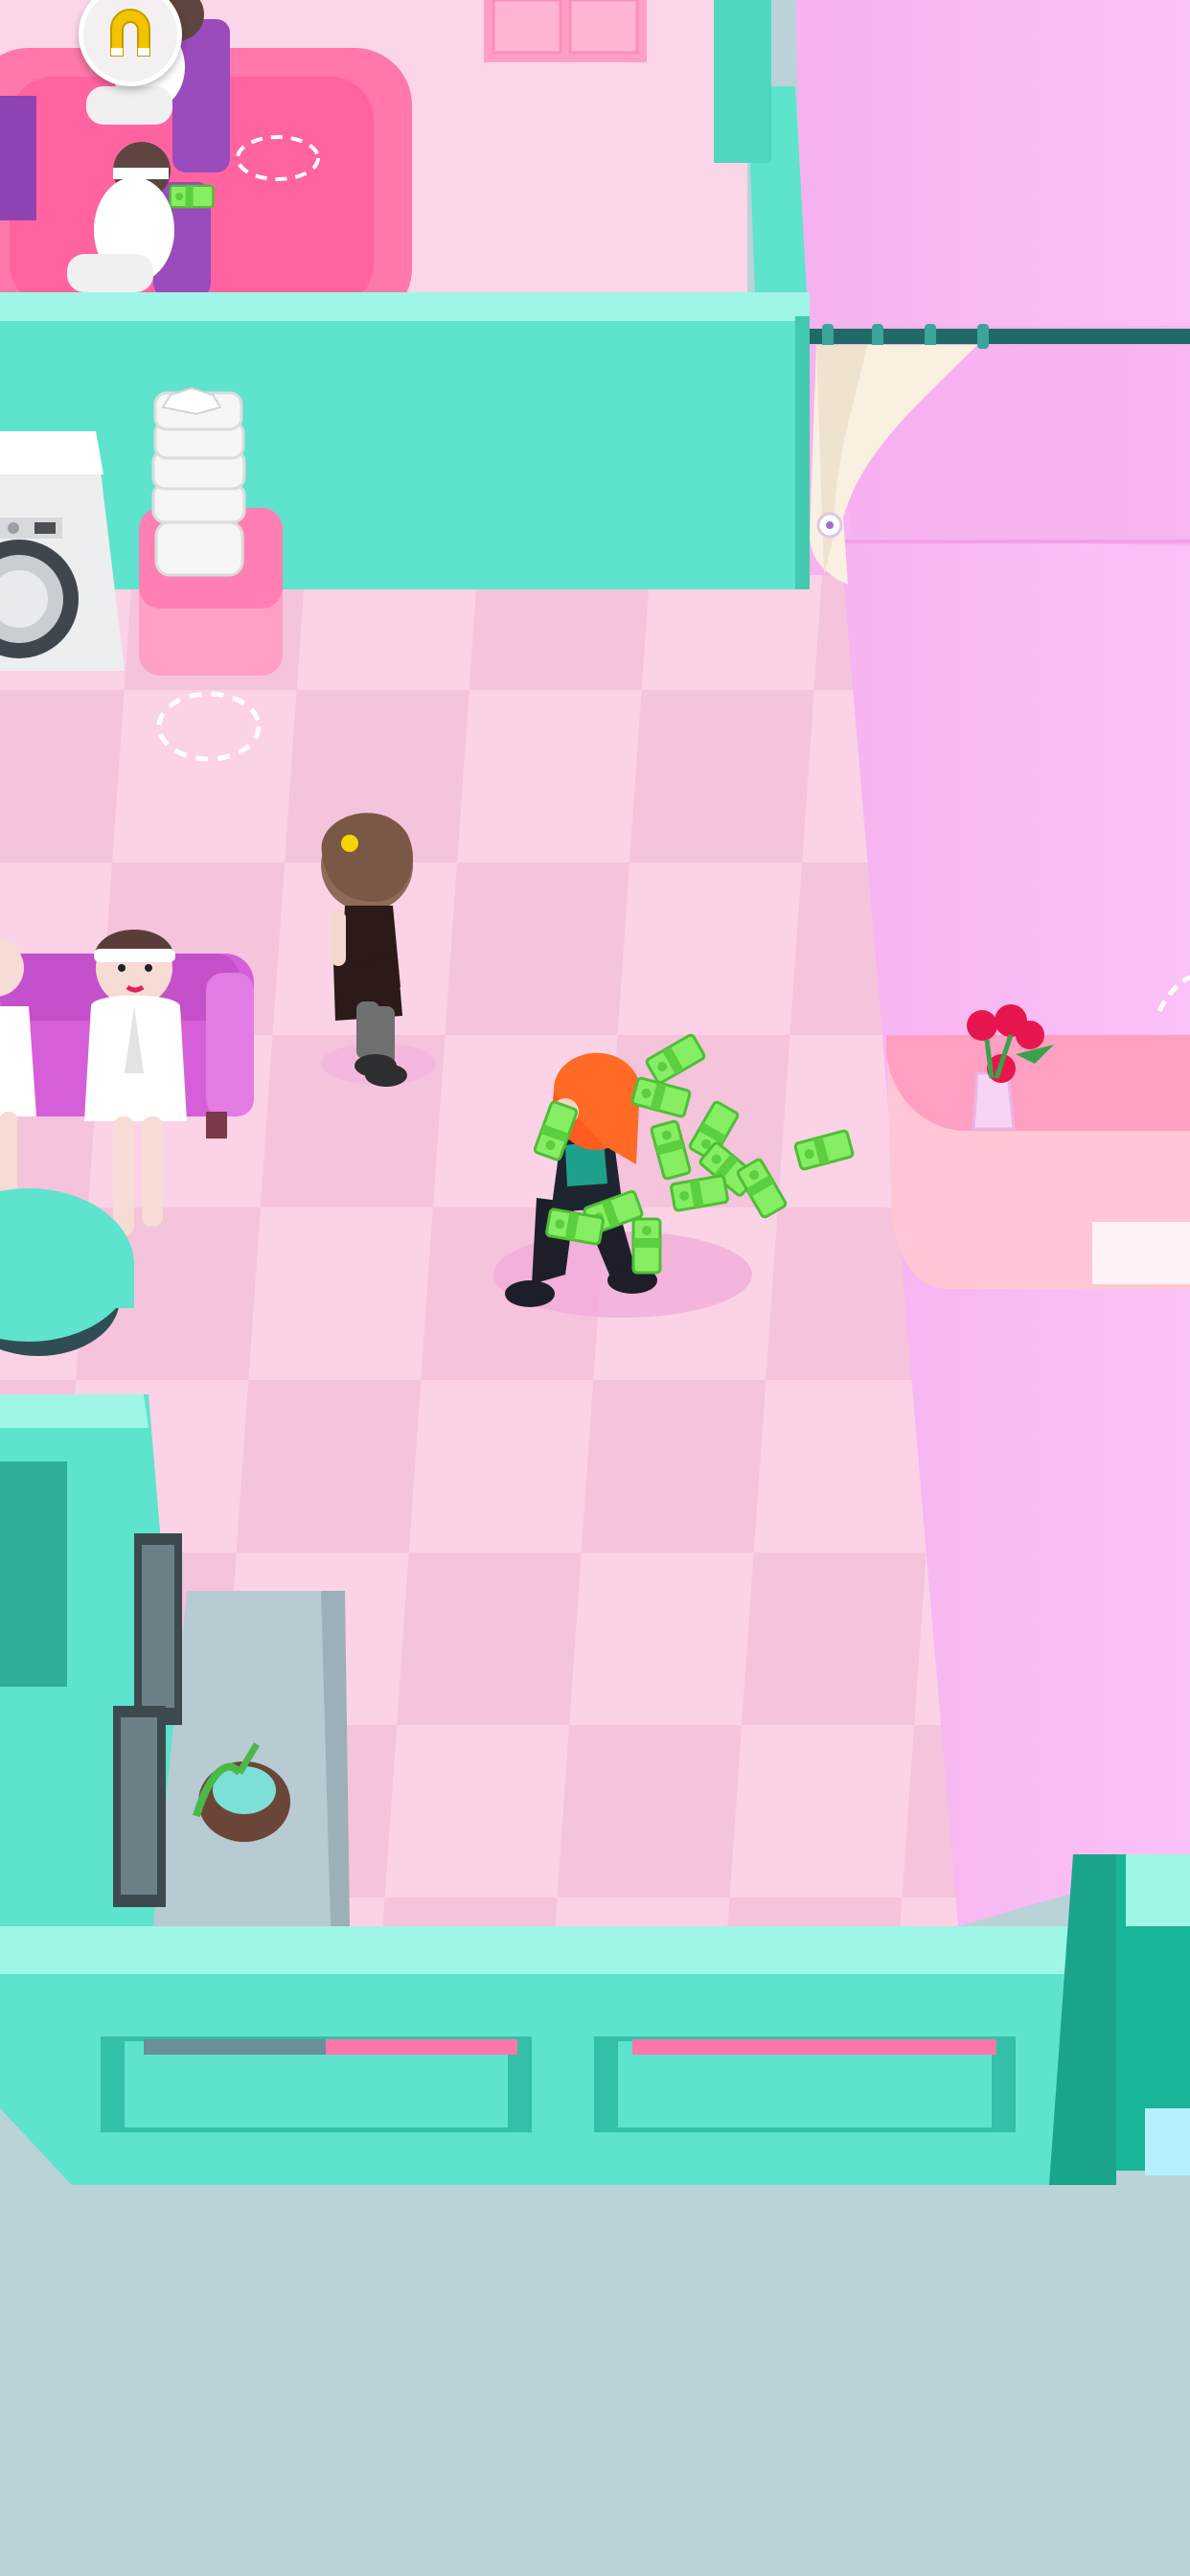 The width and height of the screenshot is (1190, 2576). What do you see at coordinates (130, 33) in the screenshot?
I see `magnet-icon` at bounding box center [130, 33].